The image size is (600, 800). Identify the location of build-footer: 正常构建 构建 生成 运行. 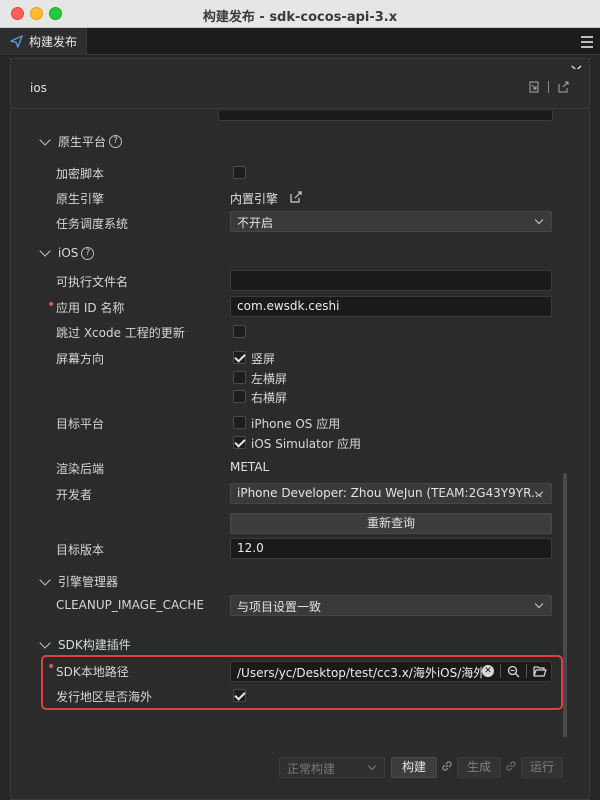
(300, 768).